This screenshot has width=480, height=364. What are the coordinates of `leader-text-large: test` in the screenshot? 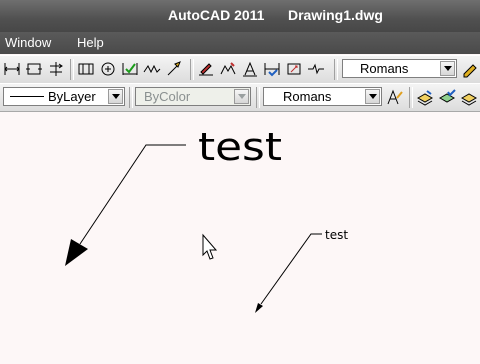 It's located at (240, 147).